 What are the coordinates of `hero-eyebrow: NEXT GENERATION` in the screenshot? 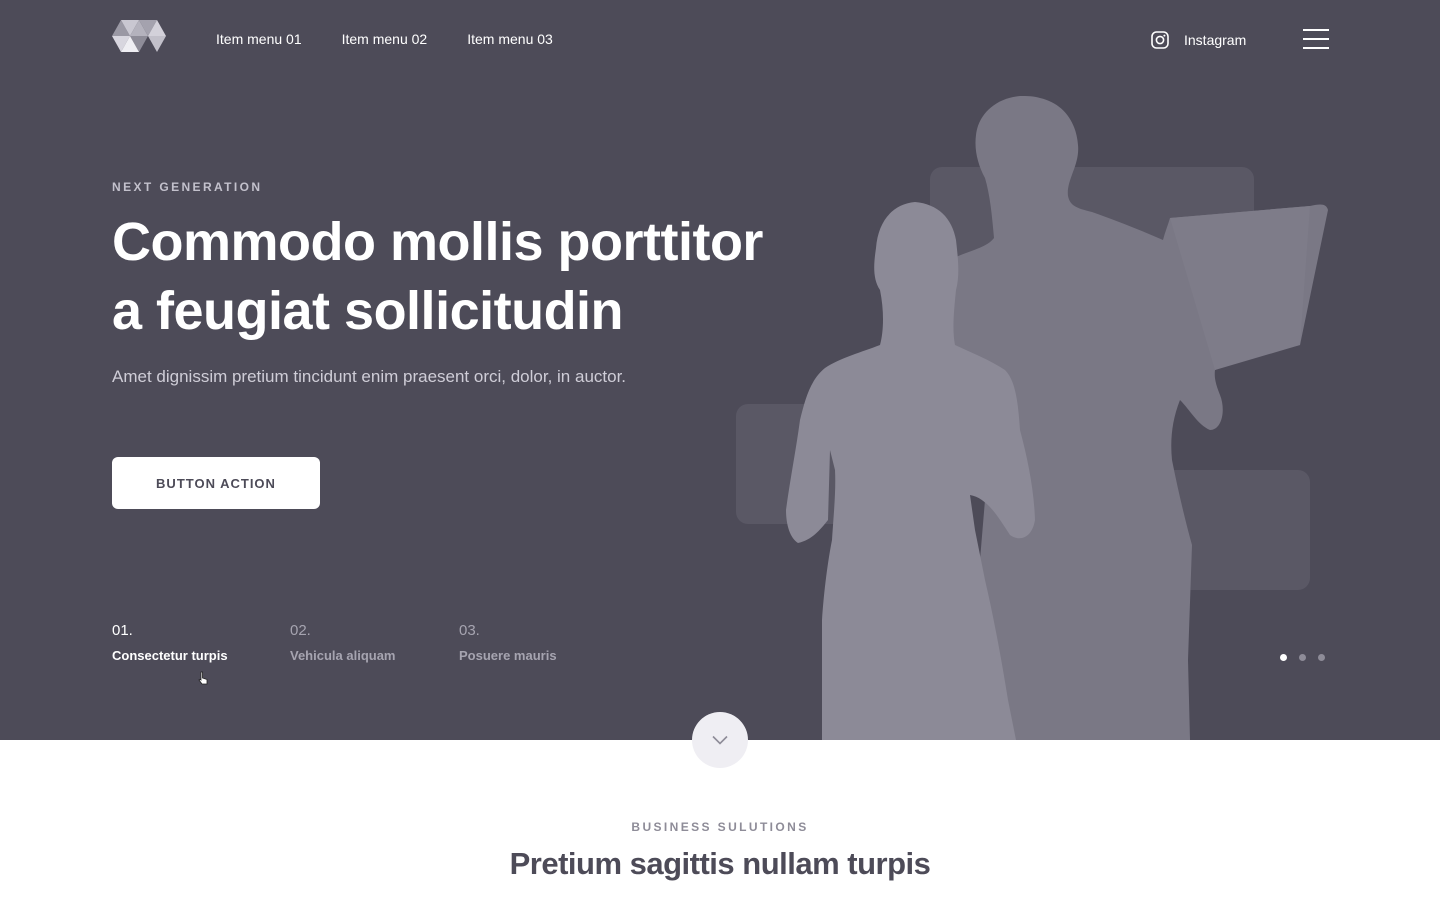 It's located at (187, 187).